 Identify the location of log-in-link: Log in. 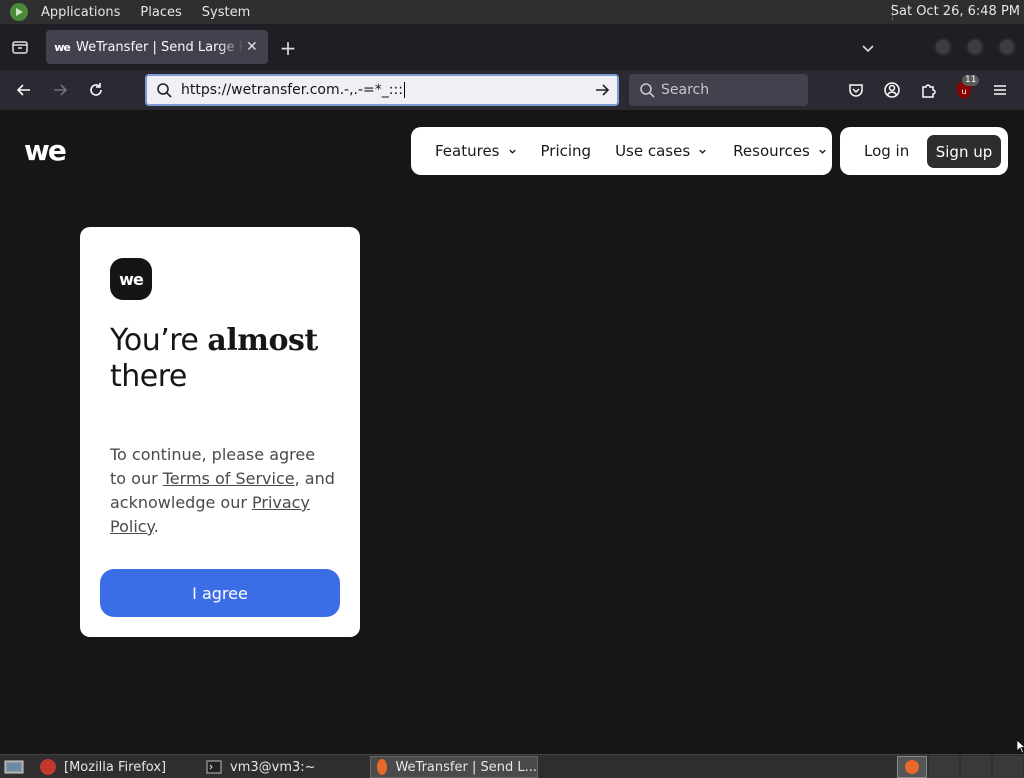
(886, 151).